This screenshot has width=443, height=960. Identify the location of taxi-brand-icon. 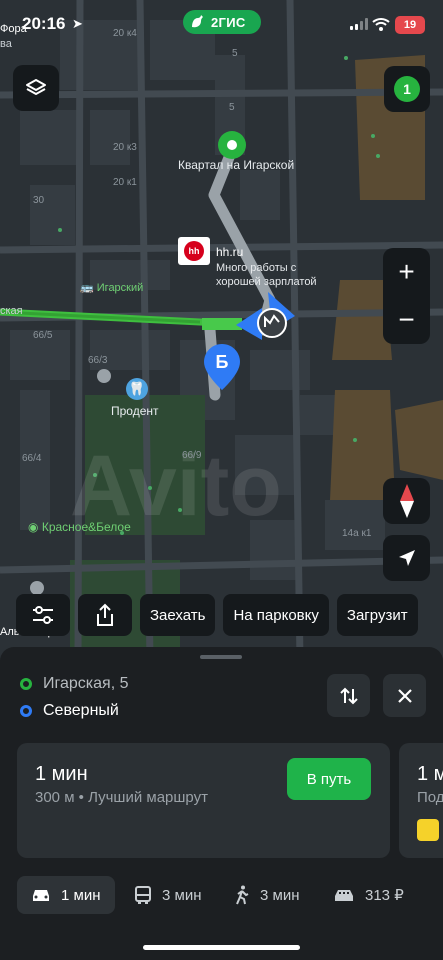
(428, 830).